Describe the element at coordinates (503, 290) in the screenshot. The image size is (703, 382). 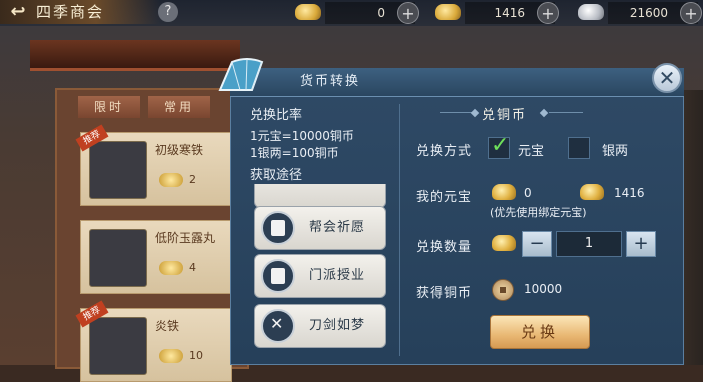
I see `copper-coin-icon` at that location.